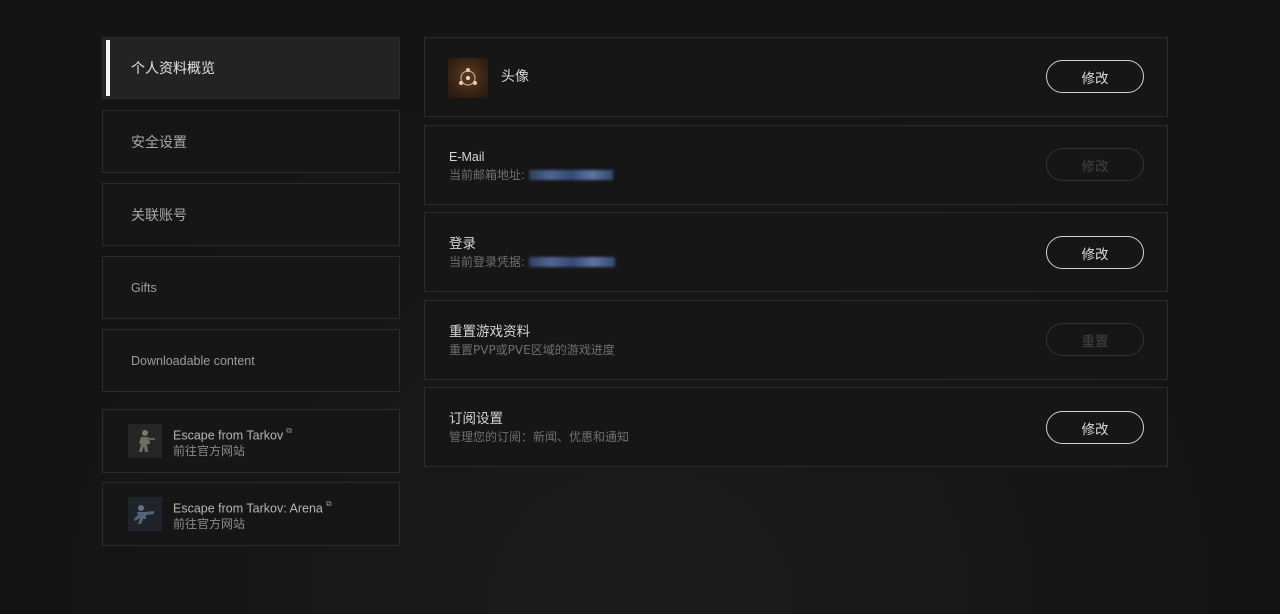 This screenshot has height=614, width=1280. Describe the element at coordinates (467, 157) in the screenshot. I see `email-title: E-Mail` at that location.